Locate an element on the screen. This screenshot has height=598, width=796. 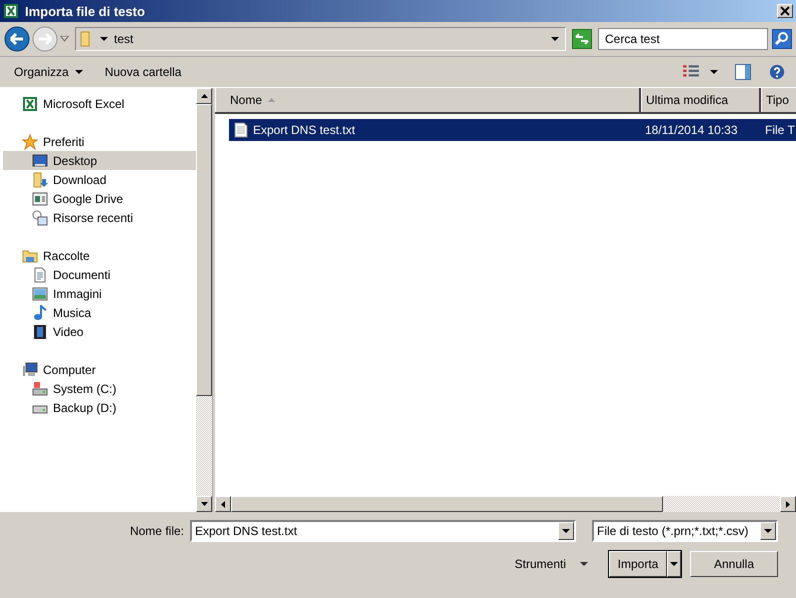
text-file-icon is located at coordinates (241, 130).